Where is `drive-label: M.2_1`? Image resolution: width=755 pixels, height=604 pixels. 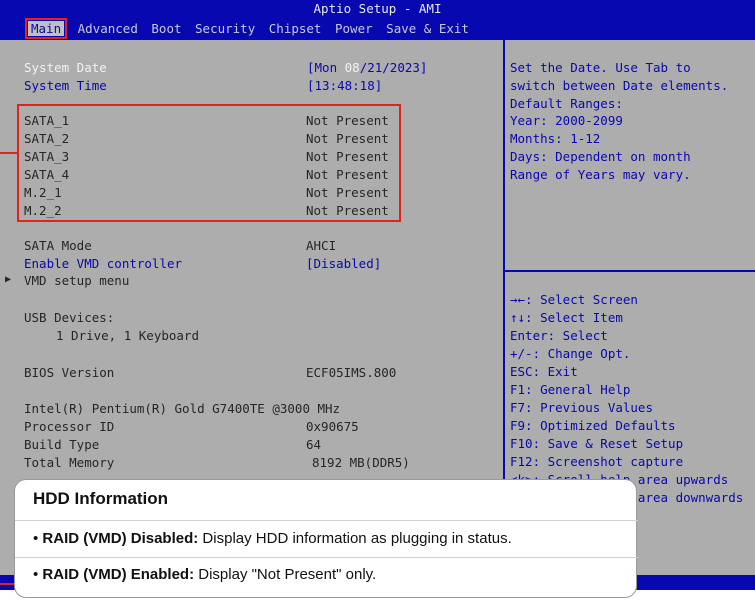
drive-label: M.2_1 is located at coordinates (43, 192).